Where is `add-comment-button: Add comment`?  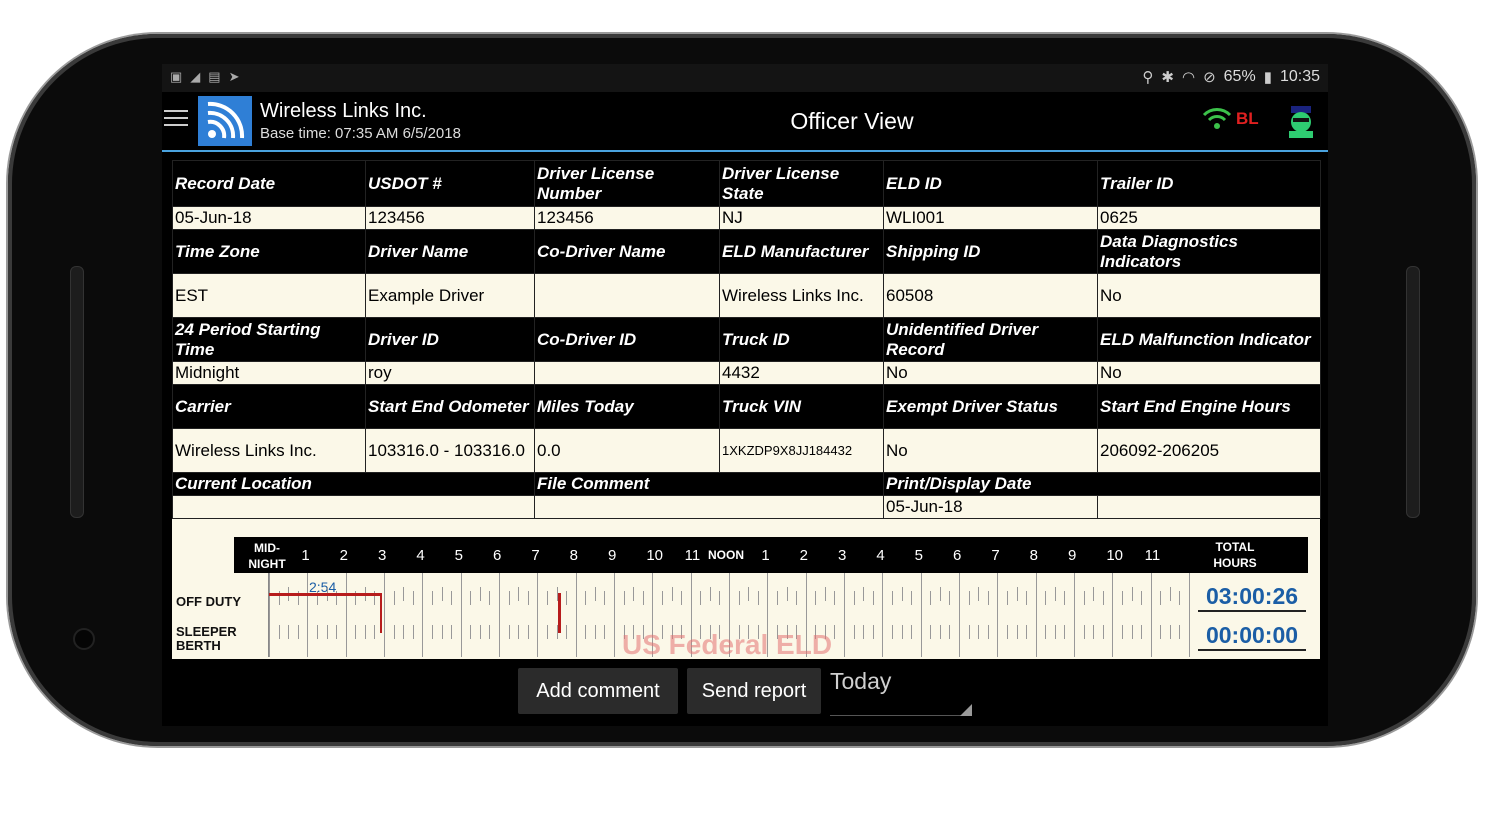
add-comment-button: Add comment is located at coordinates (598, 691).